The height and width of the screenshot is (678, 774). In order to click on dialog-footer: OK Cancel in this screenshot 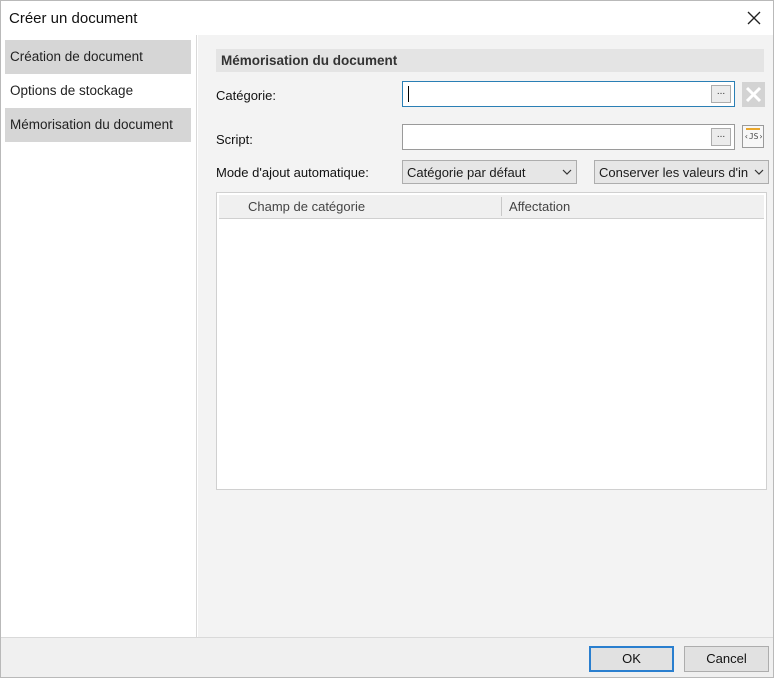, I will do `click(387, 657)`.